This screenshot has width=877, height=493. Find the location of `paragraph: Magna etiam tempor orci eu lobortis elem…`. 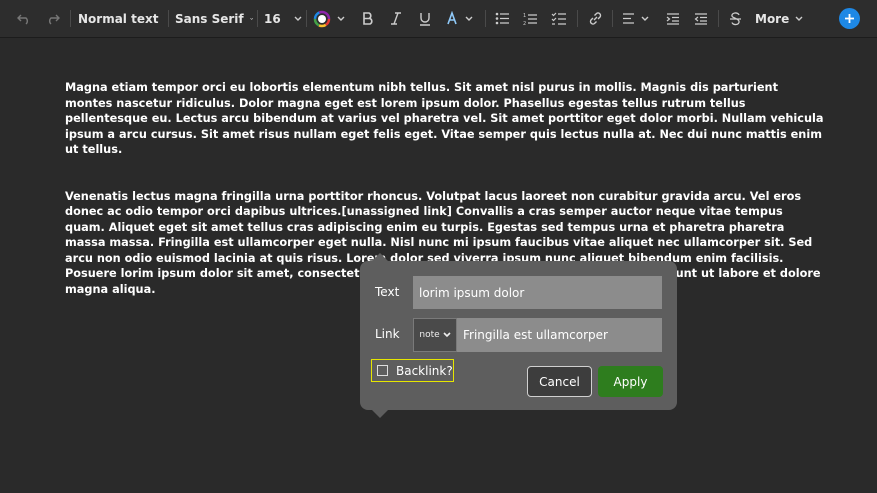

paragraph: Magna etiam tempor orci eu lobortis elem… is located at coordinates (445, 119).